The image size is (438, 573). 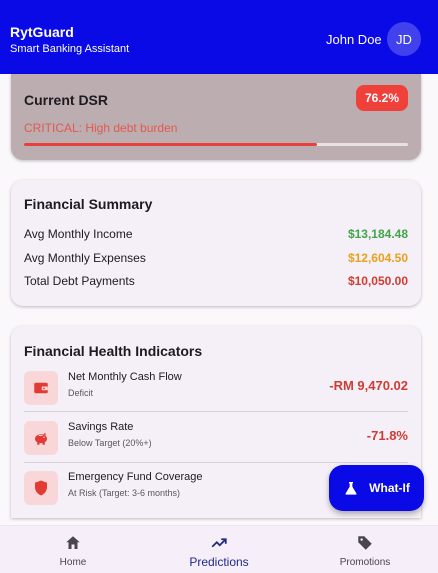 I want to click on nav-item-promotions: Promotions, so click(x=365, y=549).